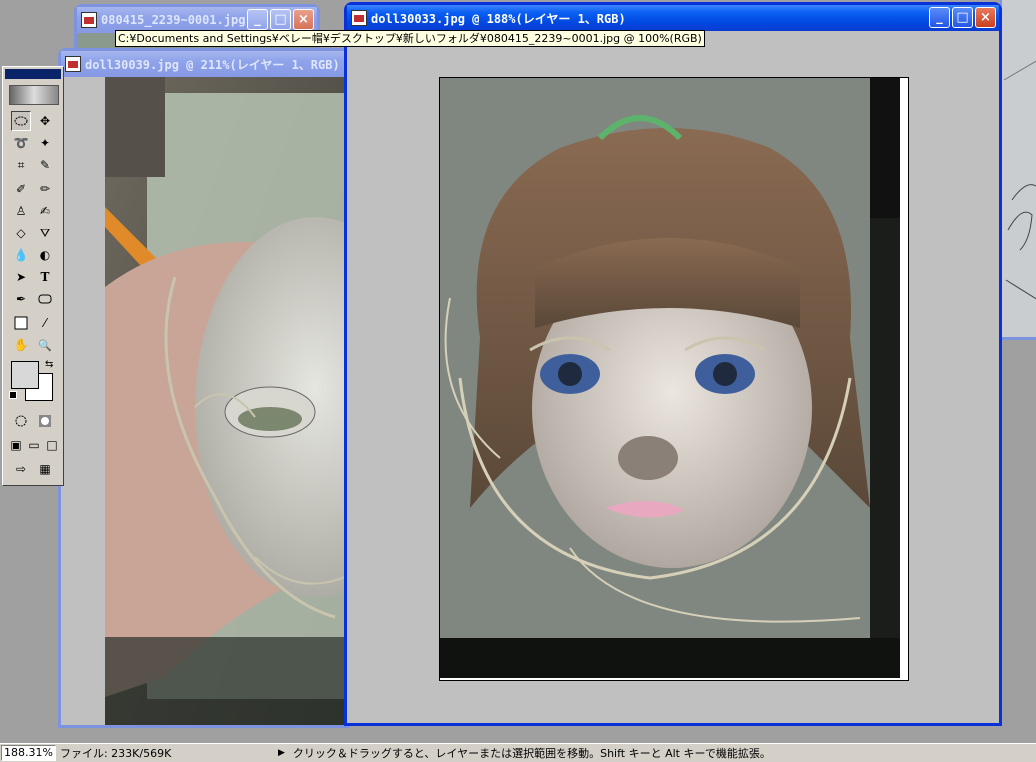  What do you see at coordinates (21, 165) in the screenshot?
I see `crop-tool: ⌗` at bounding box center [21, 165].